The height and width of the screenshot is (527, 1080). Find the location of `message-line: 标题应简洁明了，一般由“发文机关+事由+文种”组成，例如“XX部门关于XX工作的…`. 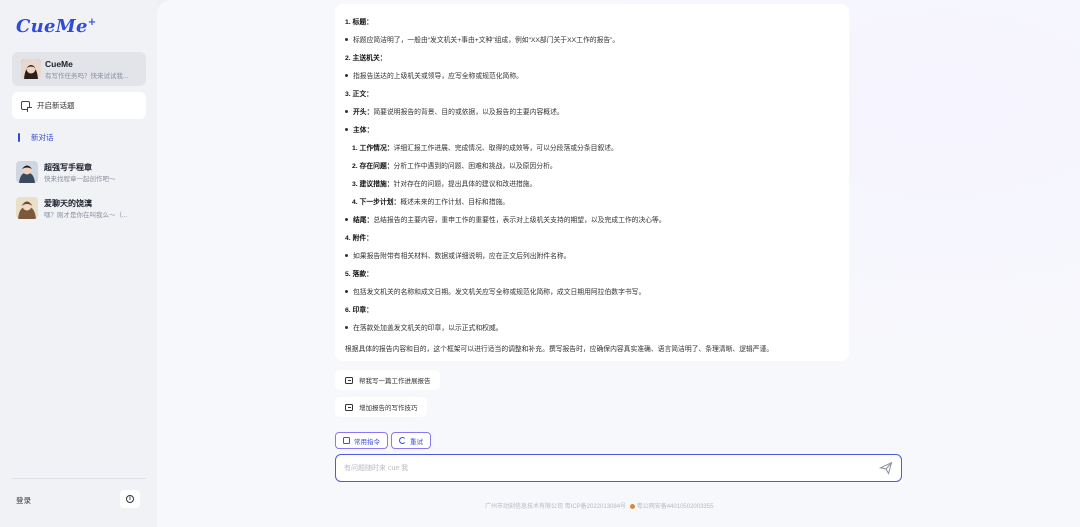

message-line: 标题应简洁明了，一般由“发文机关+事由+文种”组成，例如“XX部门关于XX工作的… is located at coordinates (482, 39).